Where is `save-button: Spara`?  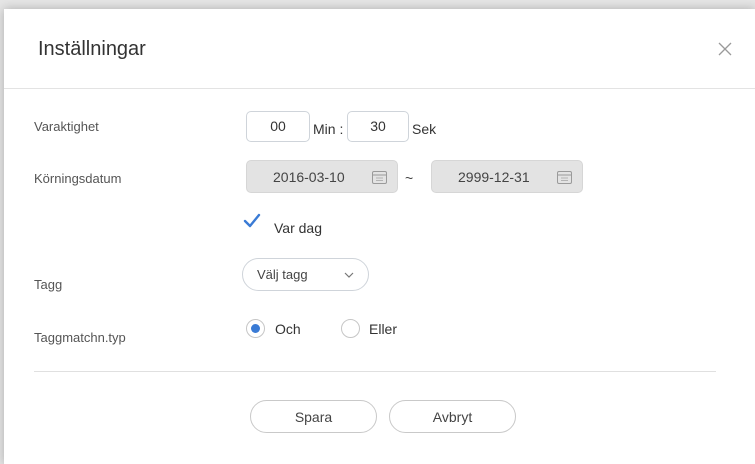 save-button: Spara is located at coordinates (313, 416).